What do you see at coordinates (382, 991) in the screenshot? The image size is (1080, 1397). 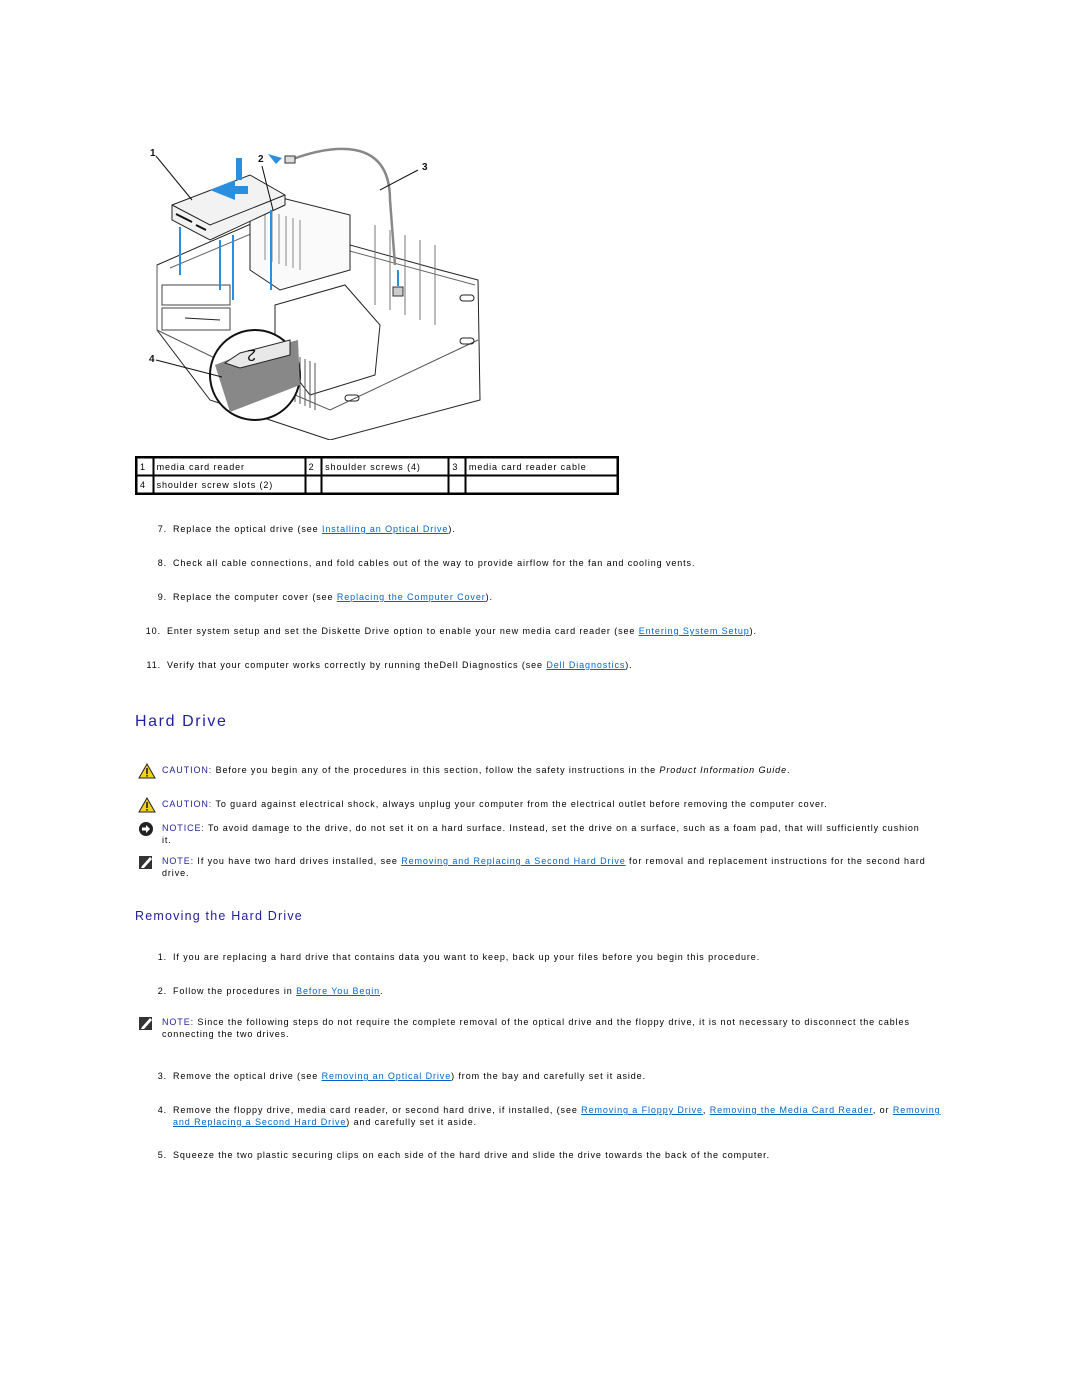 I see `step-text: .` at bounding box center [382, 991].